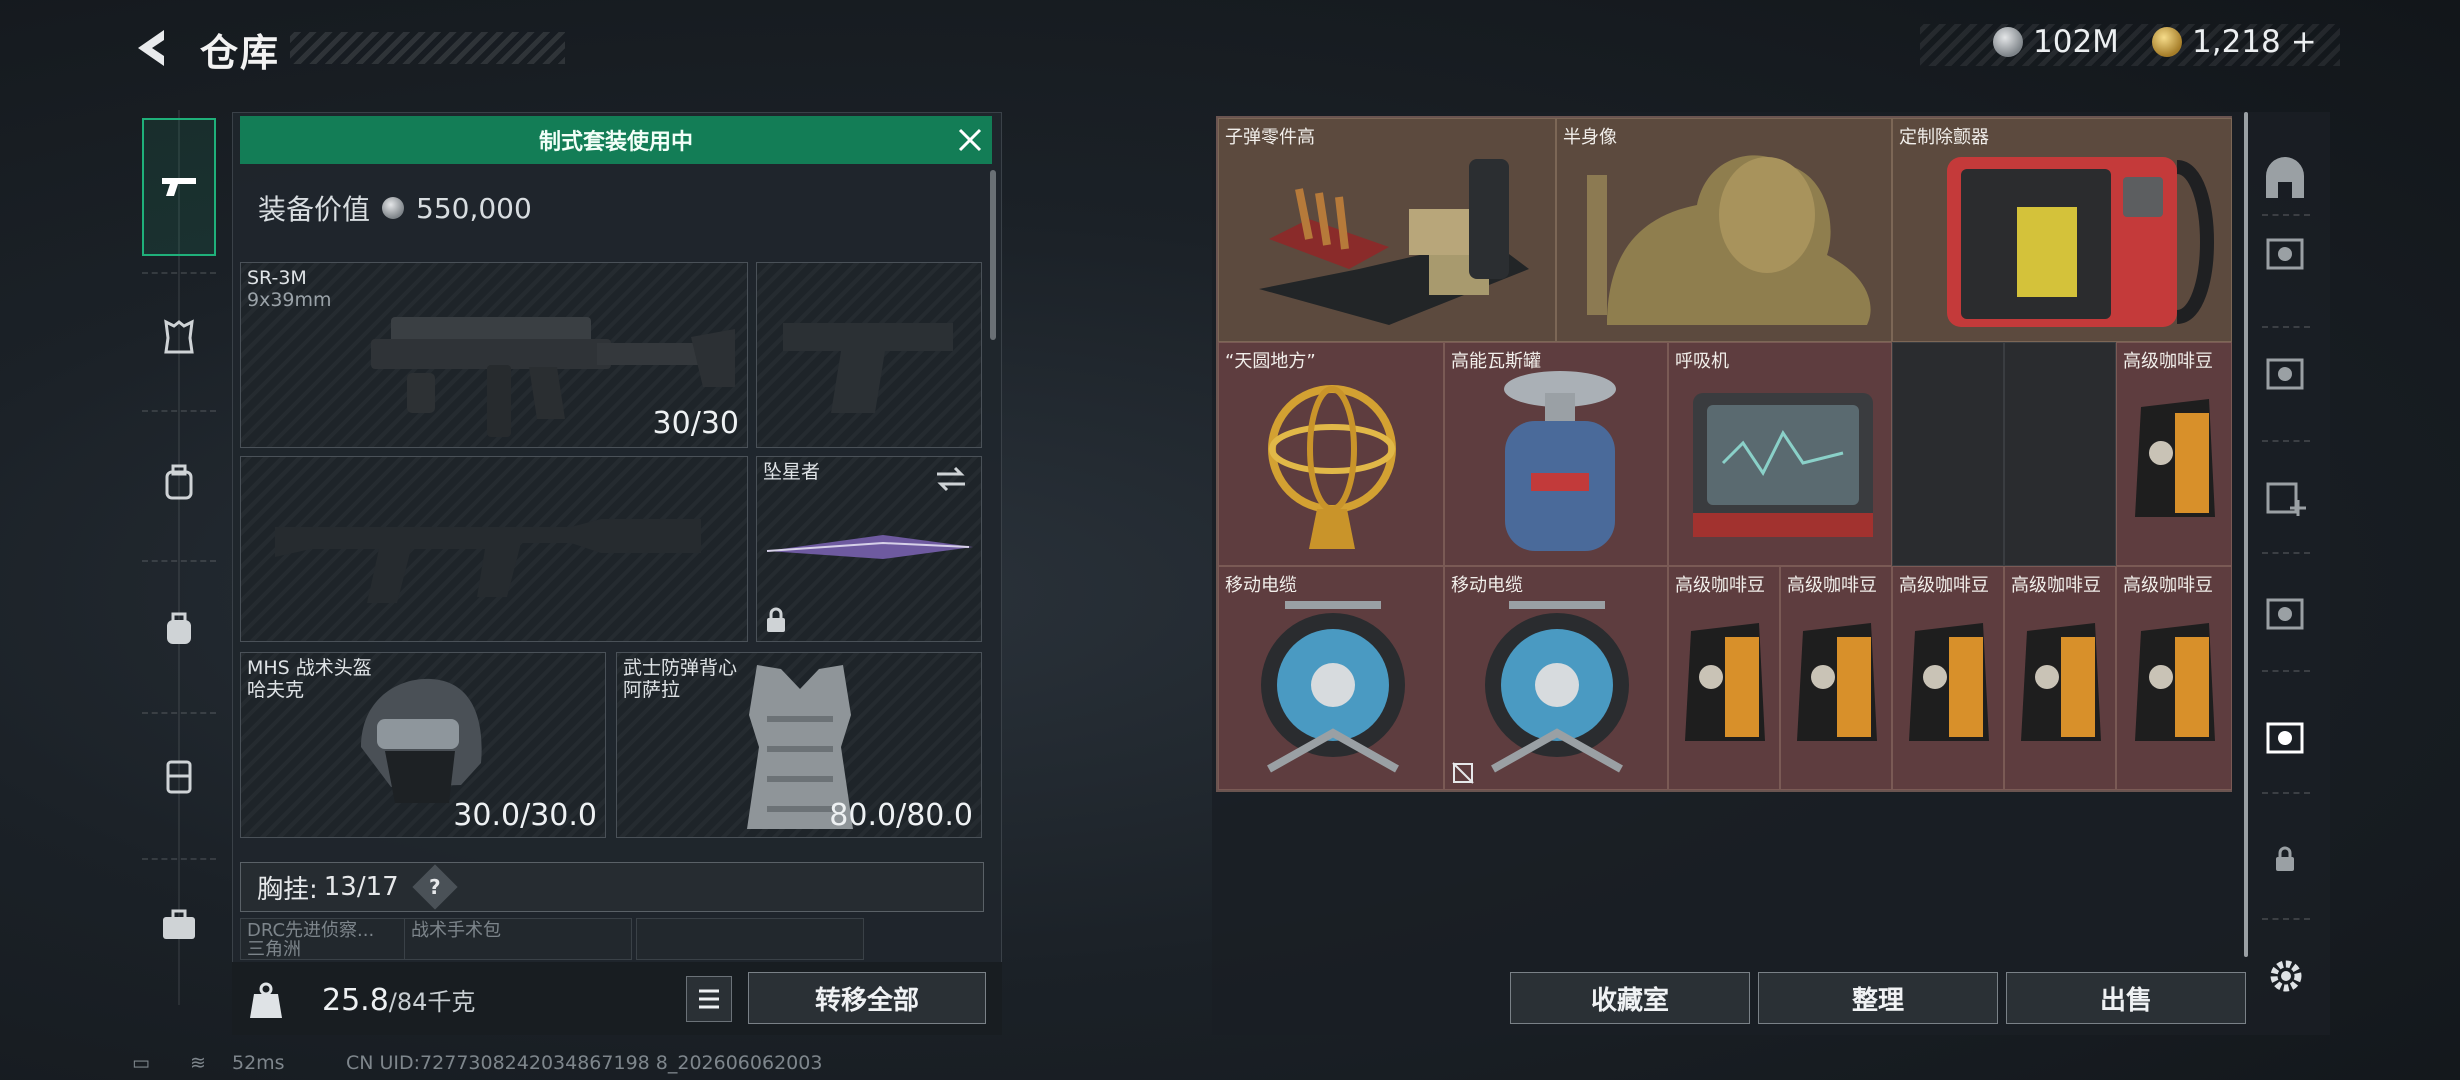 The image size is (2460, 1080). I want to click on gas-canister-icon, so click(1560, 461).